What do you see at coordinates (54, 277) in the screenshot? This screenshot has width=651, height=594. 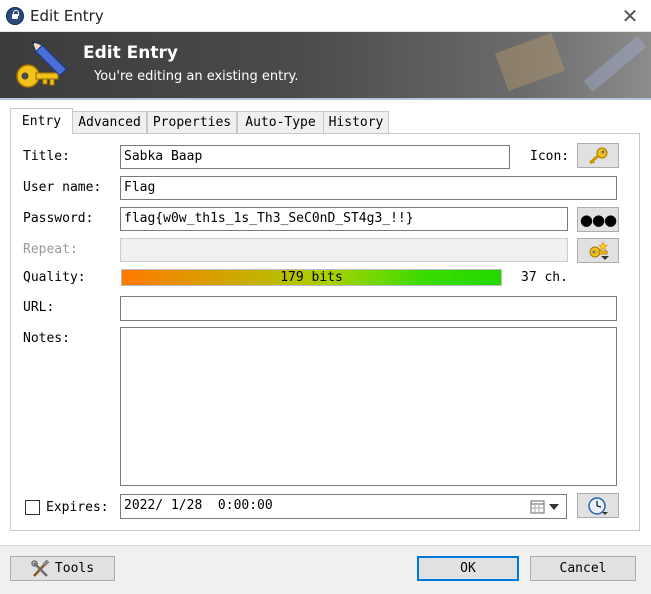 I see `quality-label: Quality:` at bounding box center [54, 277].